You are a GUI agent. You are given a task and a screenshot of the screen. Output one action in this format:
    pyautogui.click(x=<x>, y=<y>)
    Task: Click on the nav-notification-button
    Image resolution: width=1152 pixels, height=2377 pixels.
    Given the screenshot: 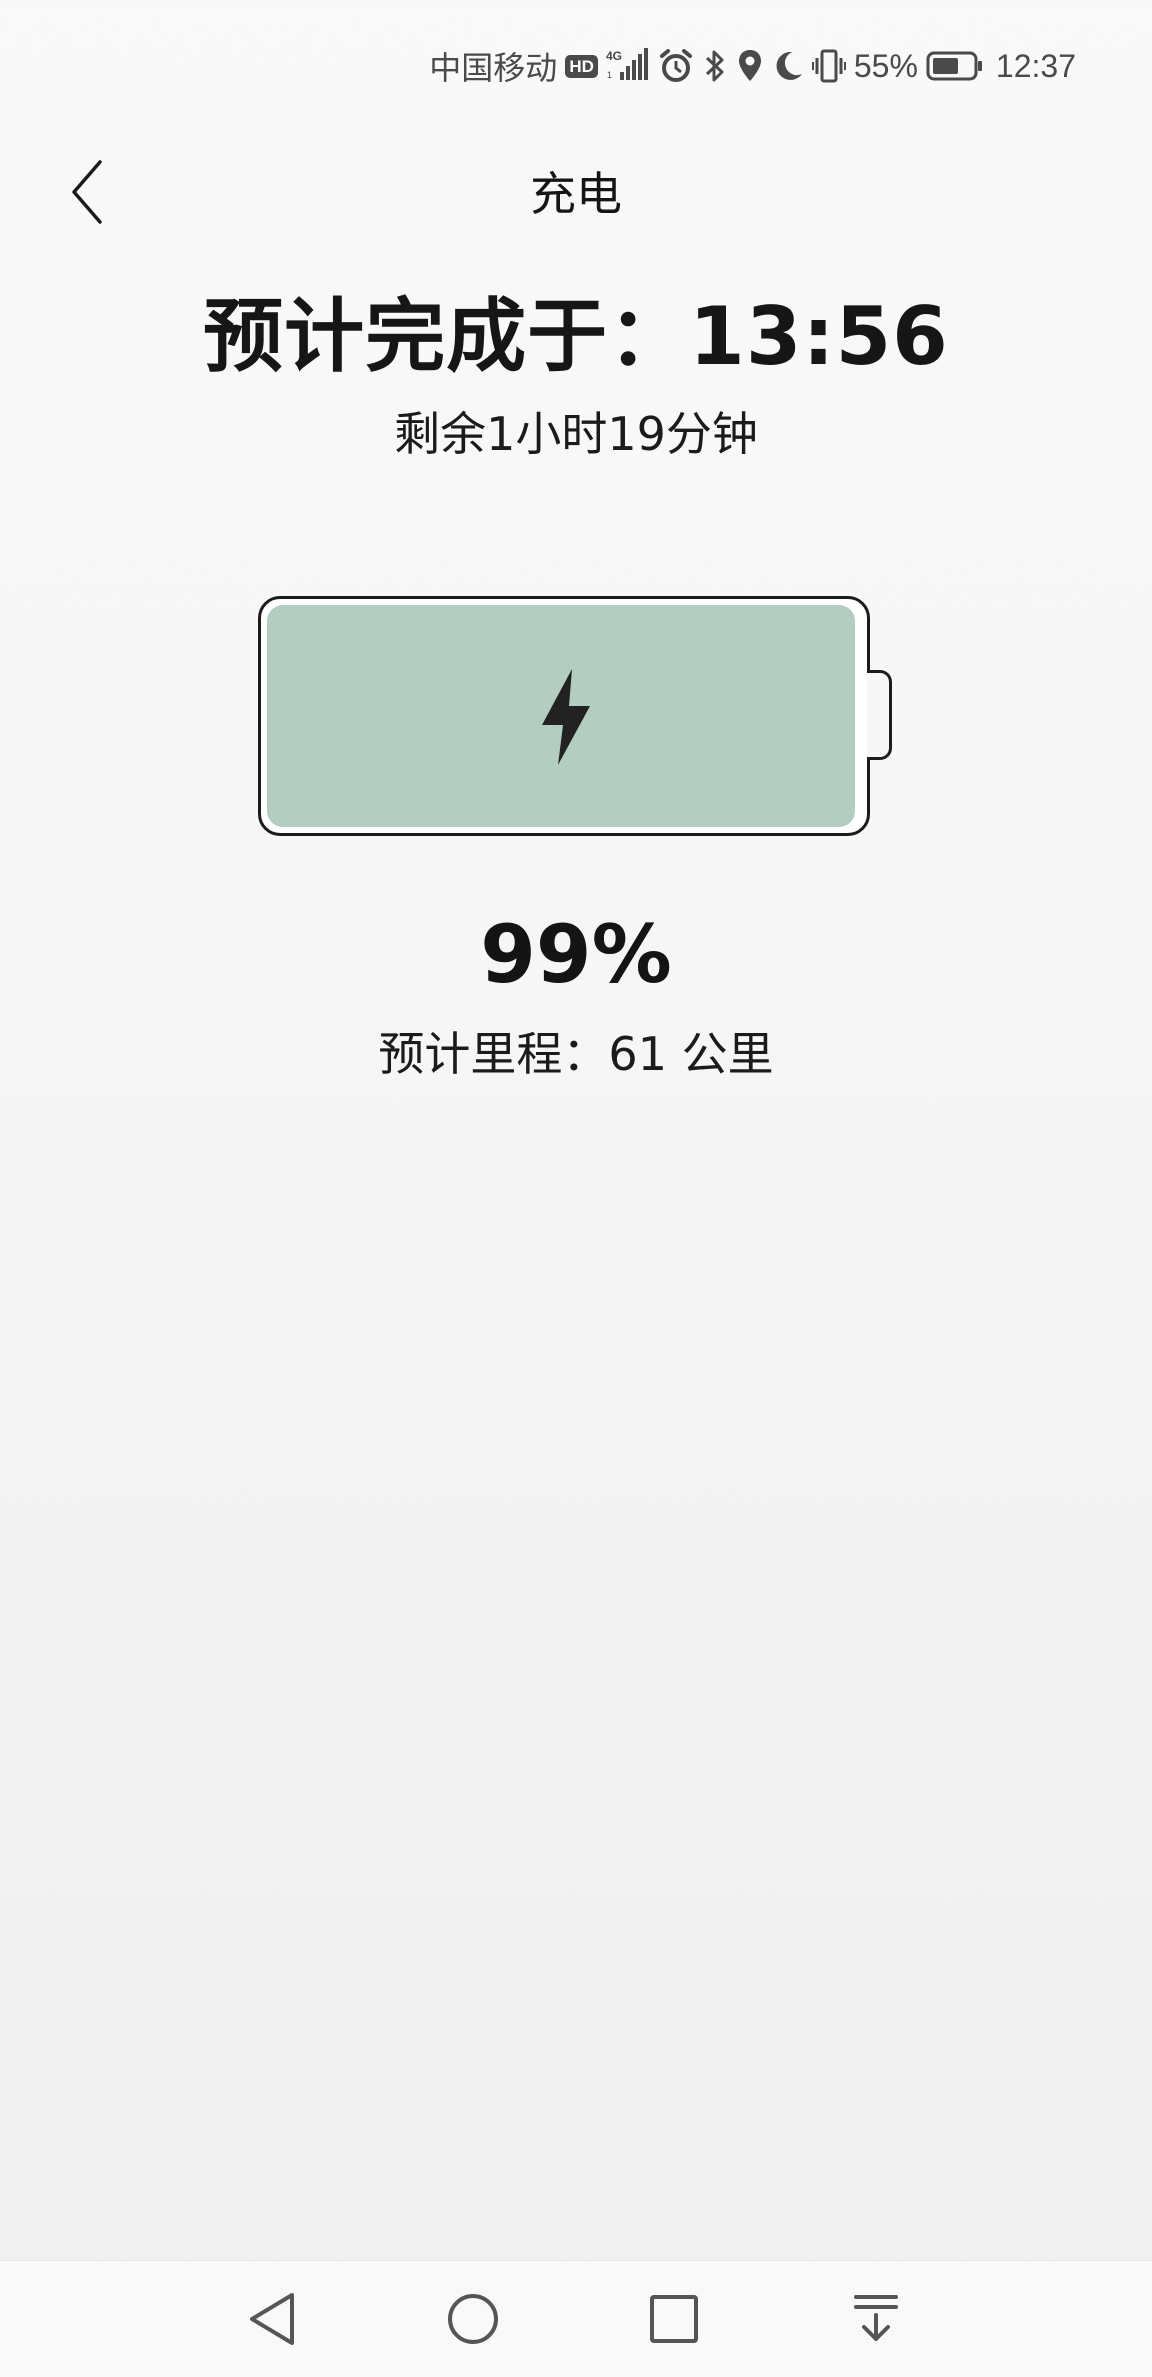 What is the action you would take?
    pyautogui.click(x=876, y=2319)
    